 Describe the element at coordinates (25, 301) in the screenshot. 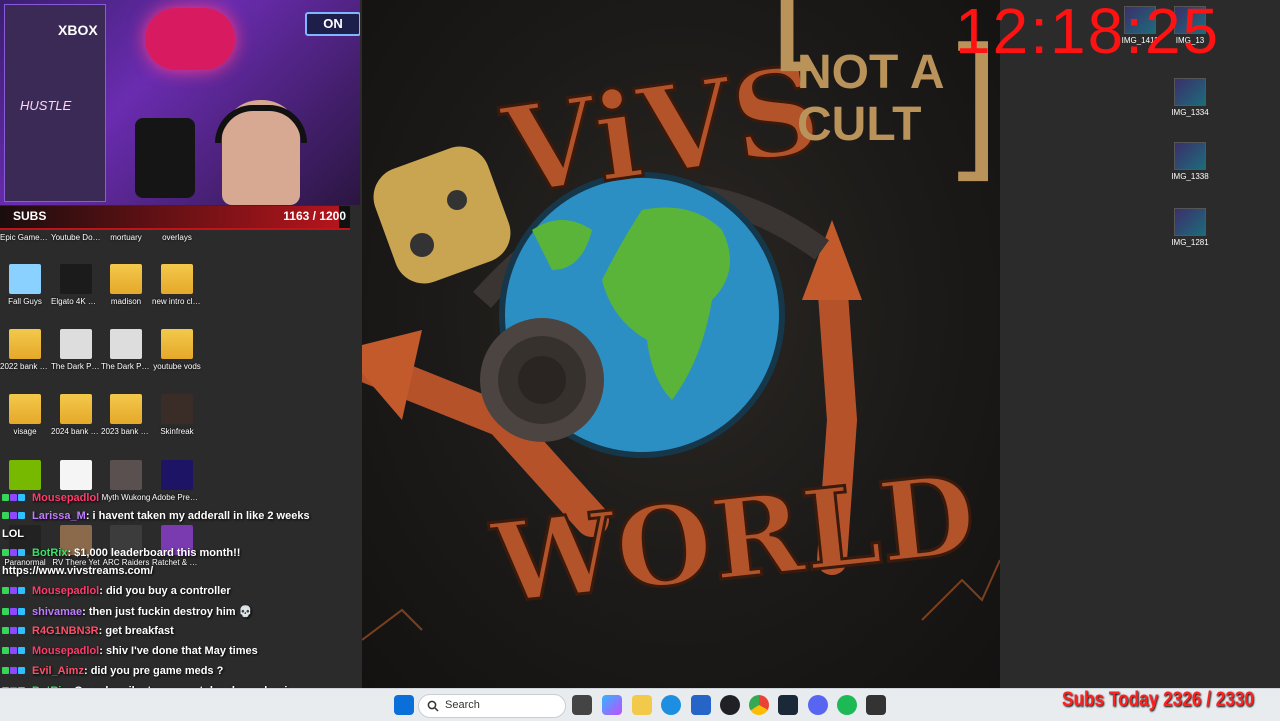

I see `desktop-icon-label: Fall Guys` at that location.